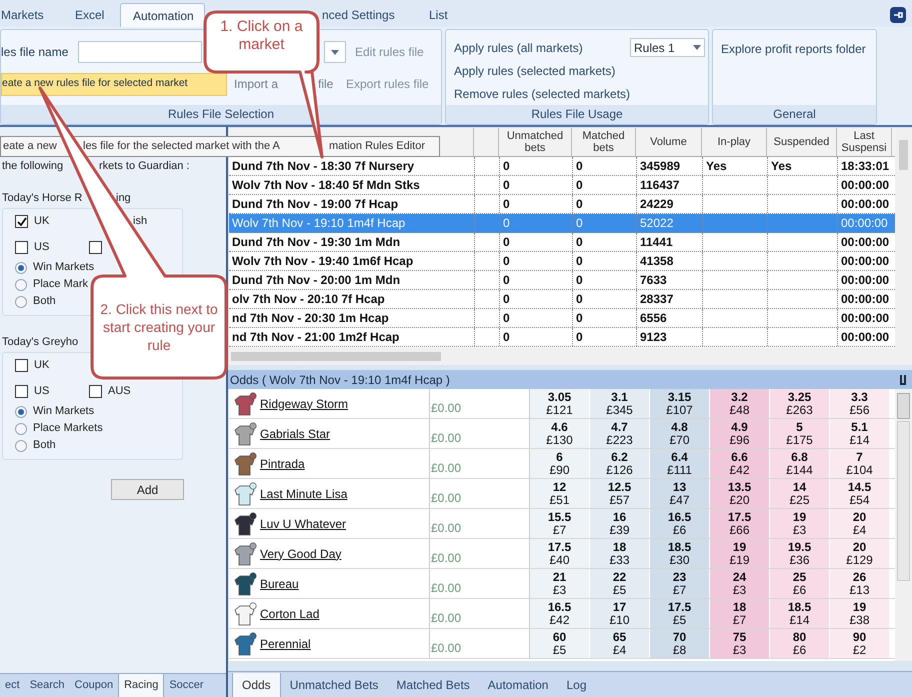 The width and height of the screenshot is (912, 697). I want to click on price-cell: 19 £3, so click(800, 523).